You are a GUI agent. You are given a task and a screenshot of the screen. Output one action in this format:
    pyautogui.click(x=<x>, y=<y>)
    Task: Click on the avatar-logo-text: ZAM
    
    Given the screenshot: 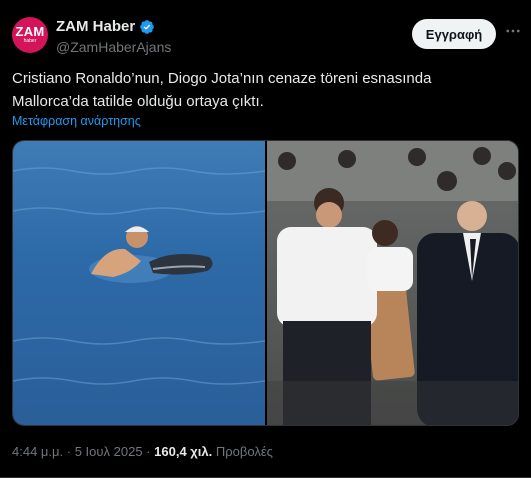 What is the action you would take?
    pyautogui.click(x=30, y=31)
    